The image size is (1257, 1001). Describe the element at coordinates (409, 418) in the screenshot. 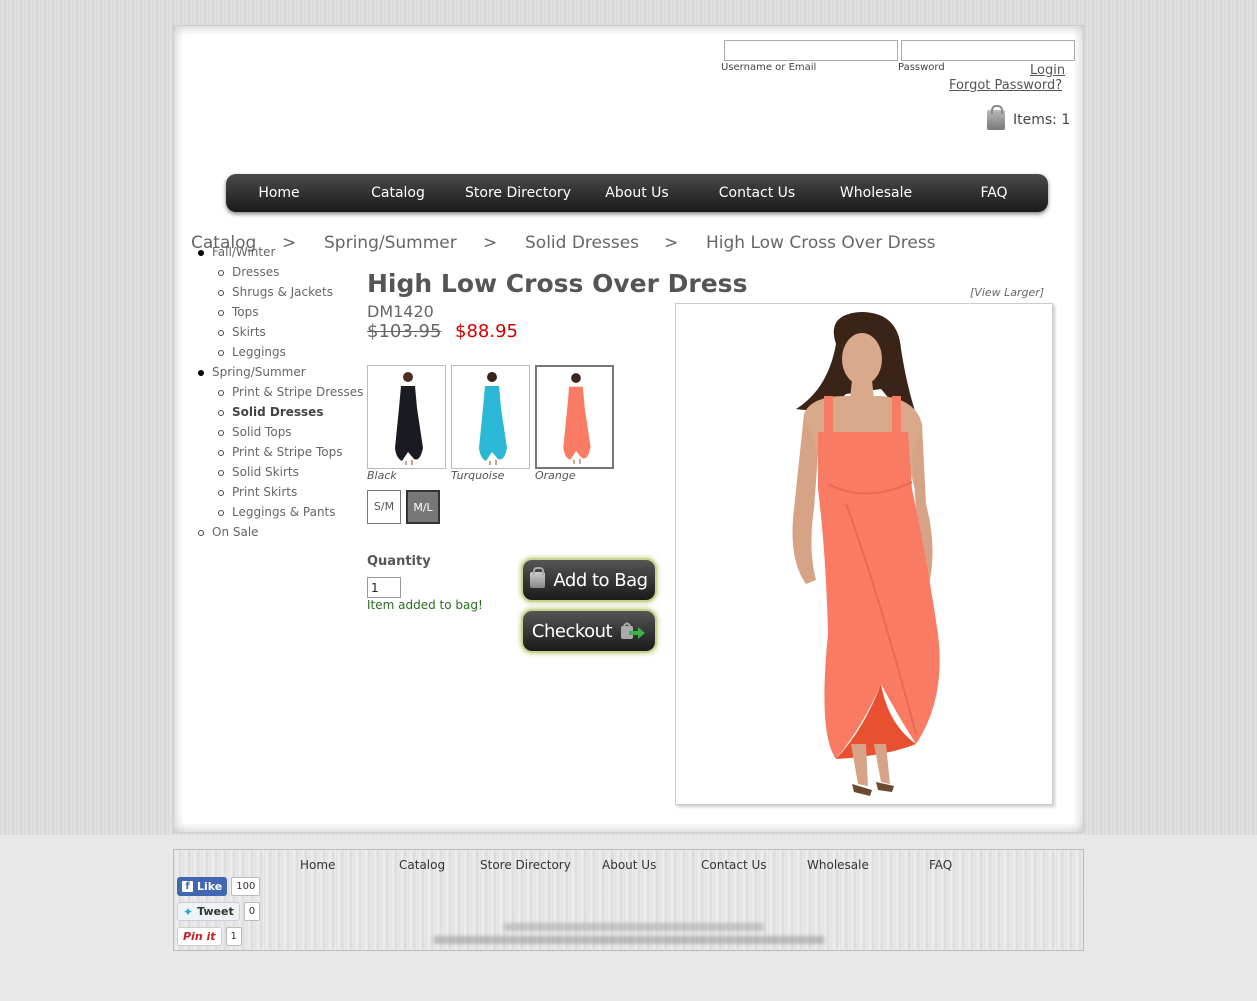

I see `dress-thumbnail-black` at that location.